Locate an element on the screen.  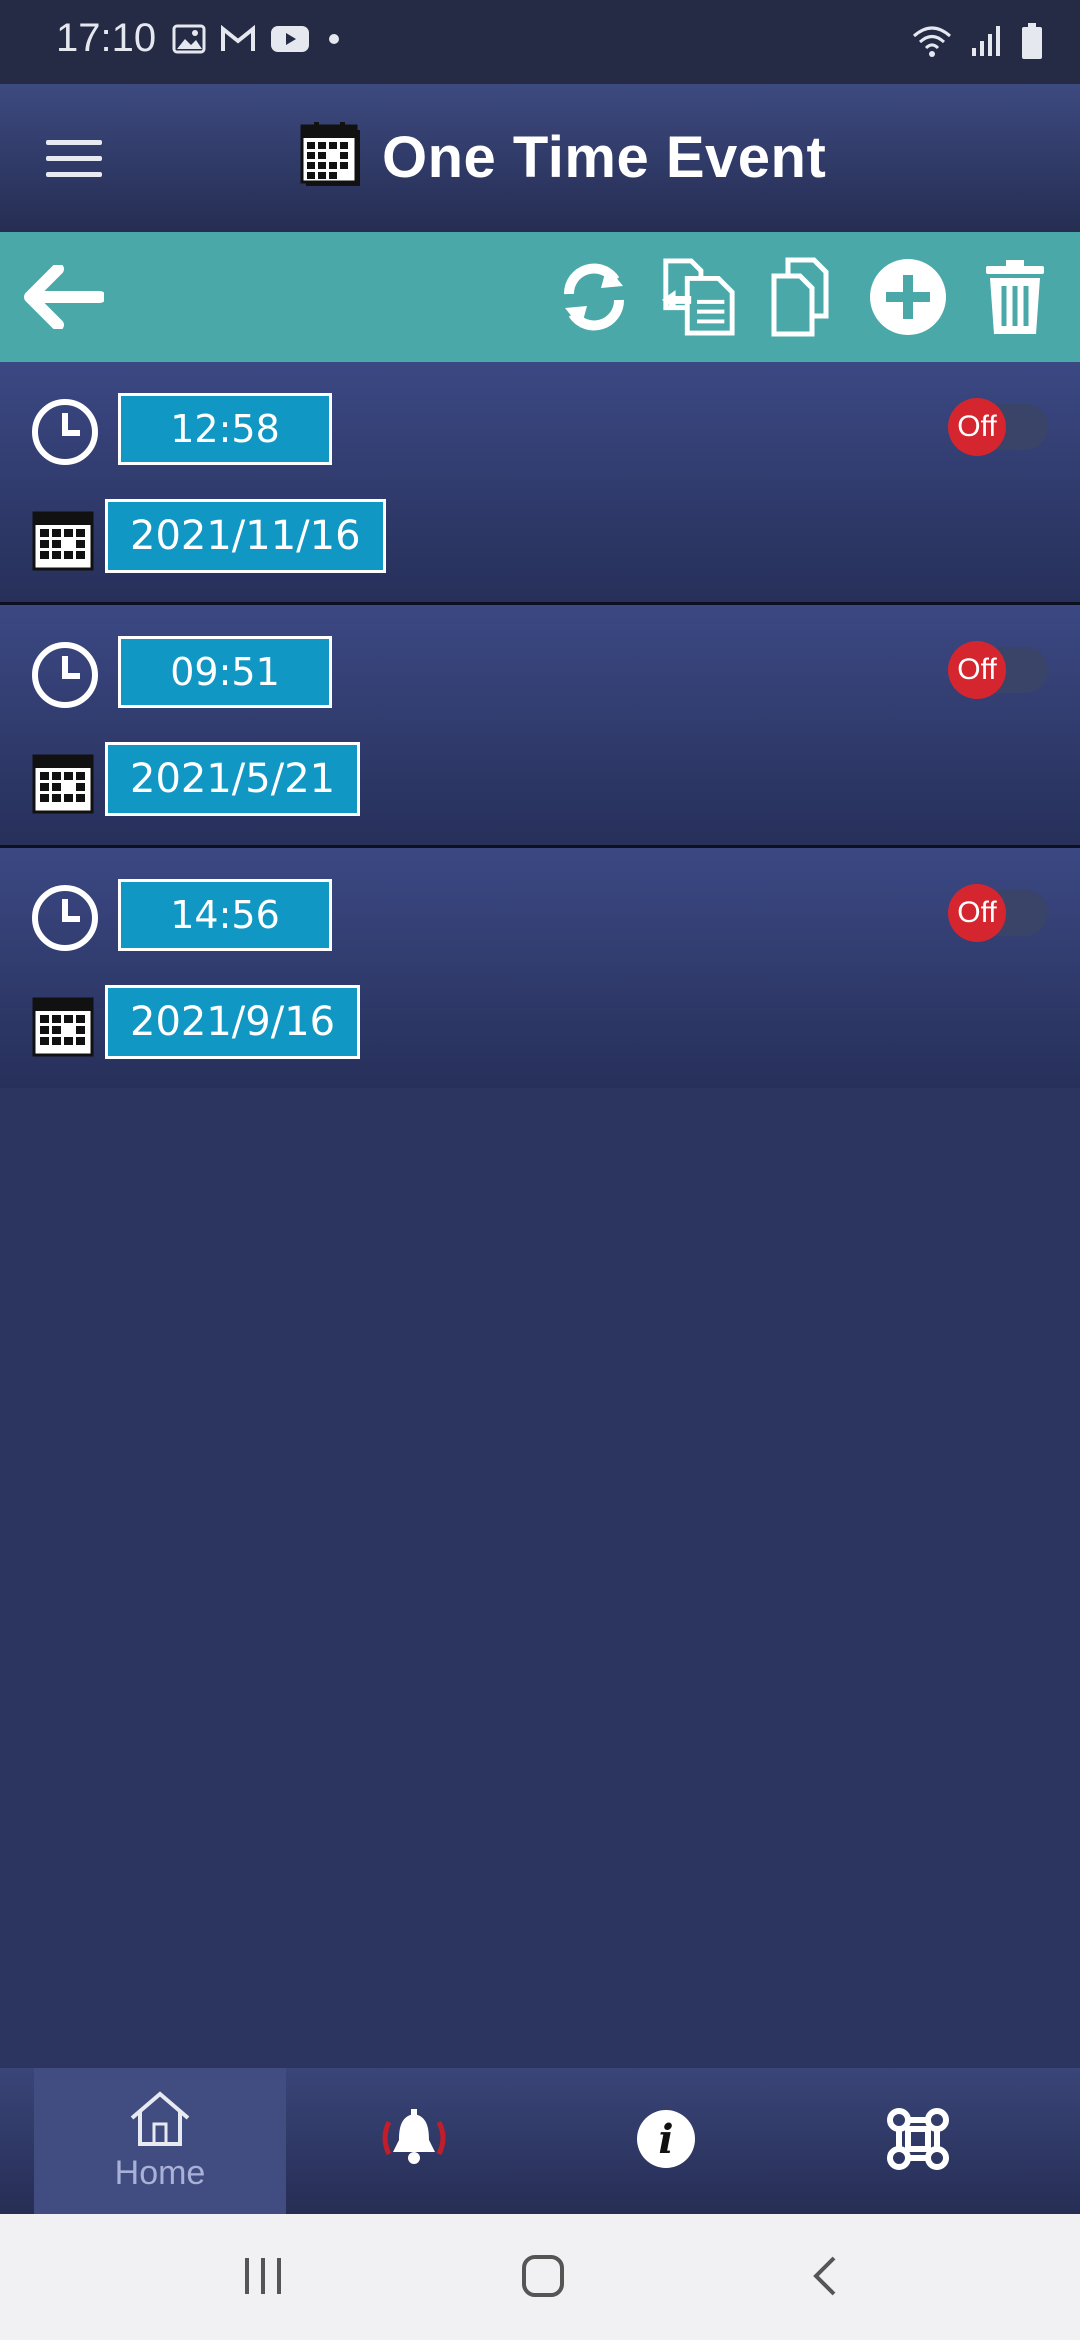
nav-item-info: i is located at coordinates (666, 2141).